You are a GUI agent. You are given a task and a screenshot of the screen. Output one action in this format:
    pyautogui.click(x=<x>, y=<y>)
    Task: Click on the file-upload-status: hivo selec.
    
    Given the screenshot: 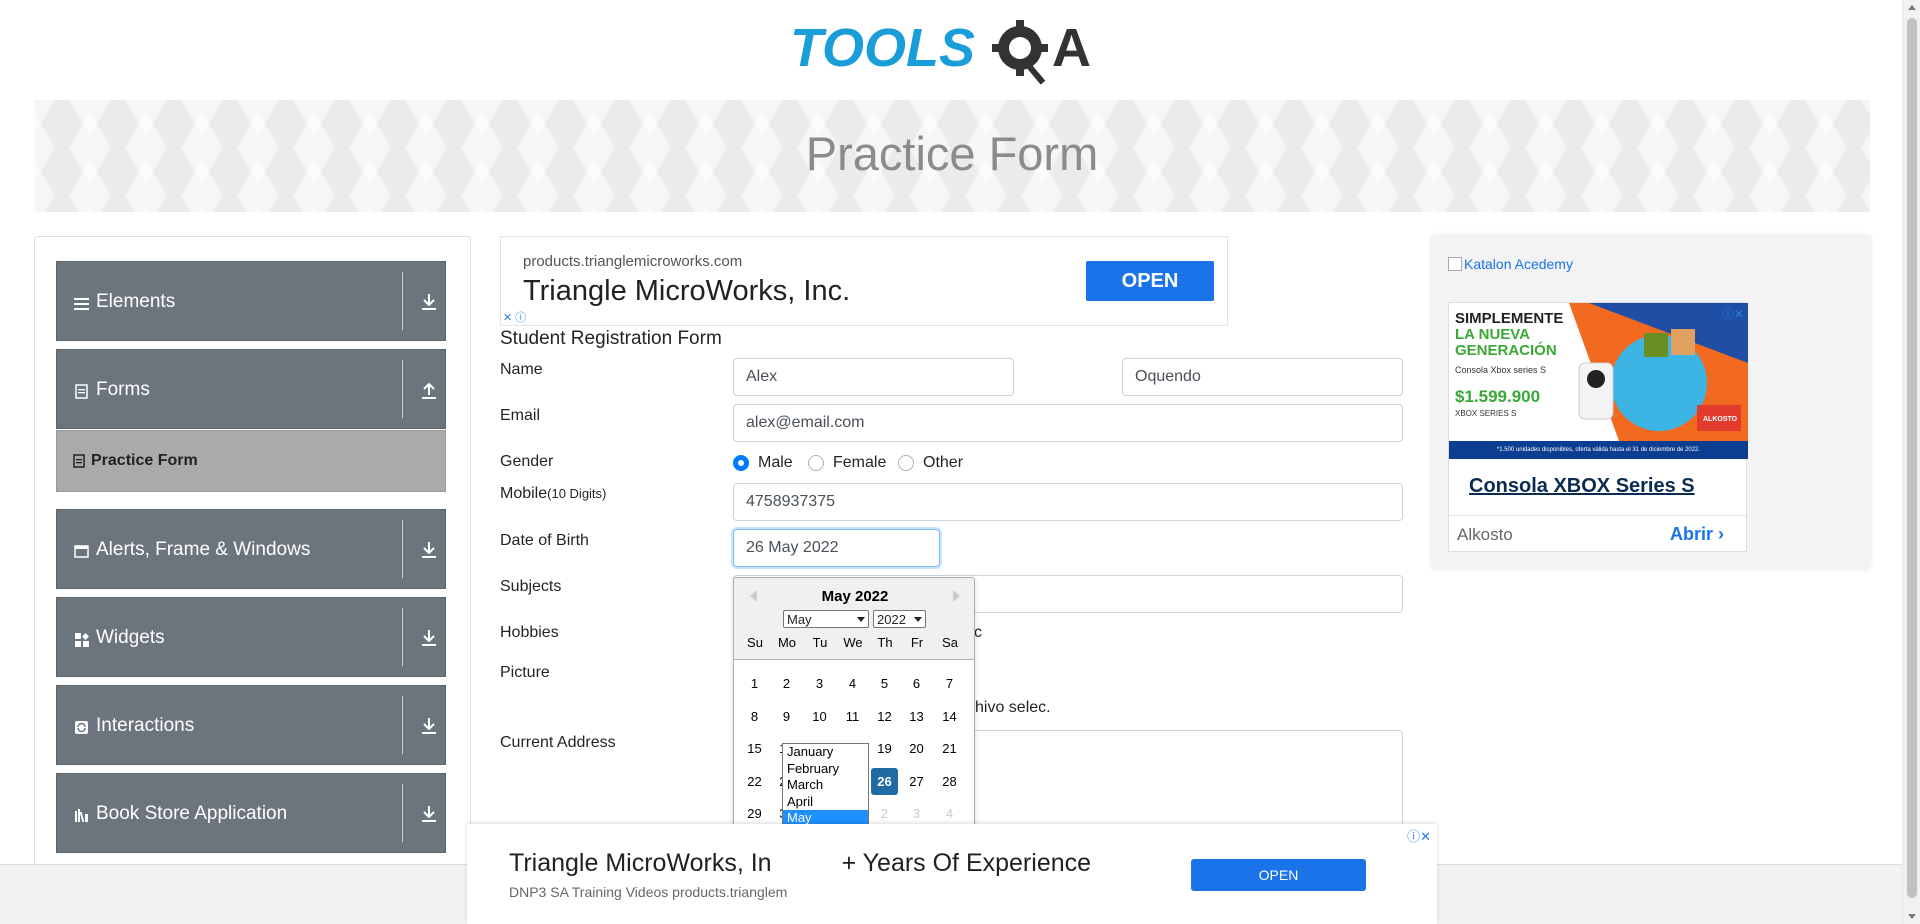 What is the action you would take?
    pyautogui.click(x=1013, y=708)
    